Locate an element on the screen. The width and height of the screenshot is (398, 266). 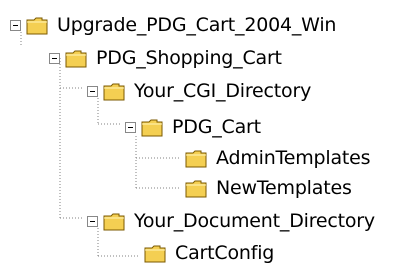
tree-node-upgrade-pdg-cart-2004-win: Upgrade_PDG_Cart_2004_Win is located at coordinates (173, 25).